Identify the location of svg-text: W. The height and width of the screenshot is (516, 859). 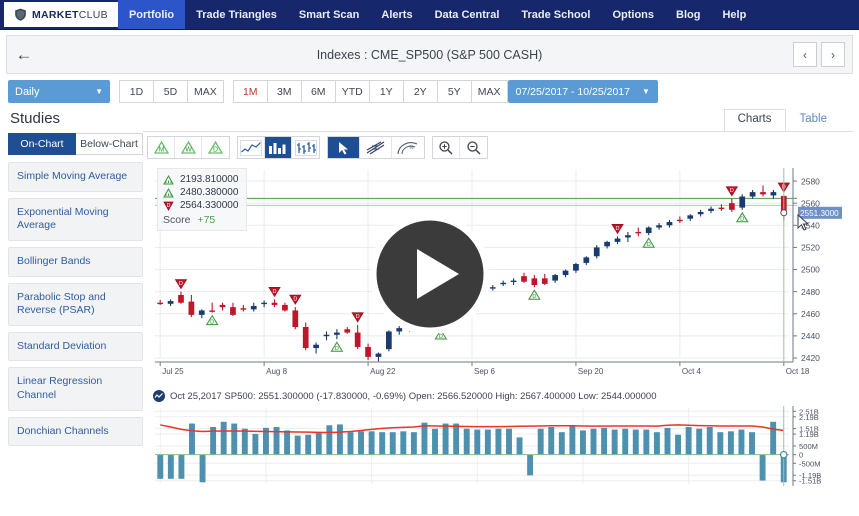
(188, 150).